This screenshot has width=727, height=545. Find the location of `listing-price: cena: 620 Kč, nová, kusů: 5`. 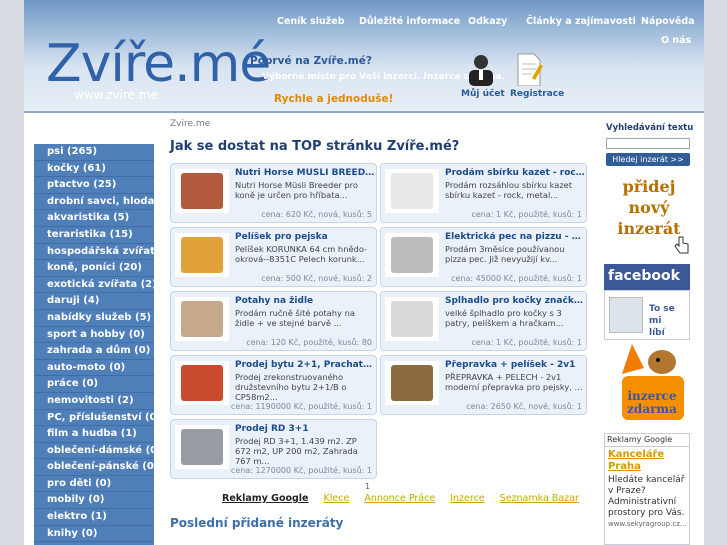

listing-price: cena: 620 Kč, nová, kusů: 5 is located at coordinates (316, 214).